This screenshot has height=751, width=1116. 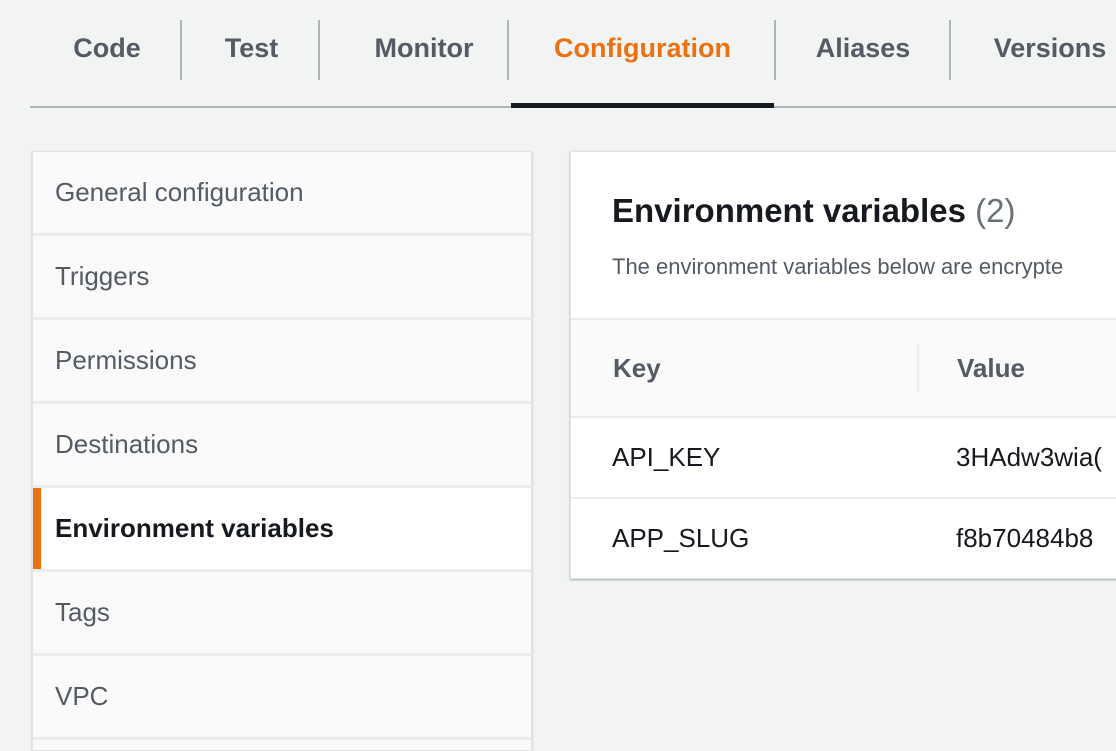 What do you see at coordinates (282, 362) in the screenshot?
I see `sidebar-item-permissions: Permissions` at bounding box center [282, 362].